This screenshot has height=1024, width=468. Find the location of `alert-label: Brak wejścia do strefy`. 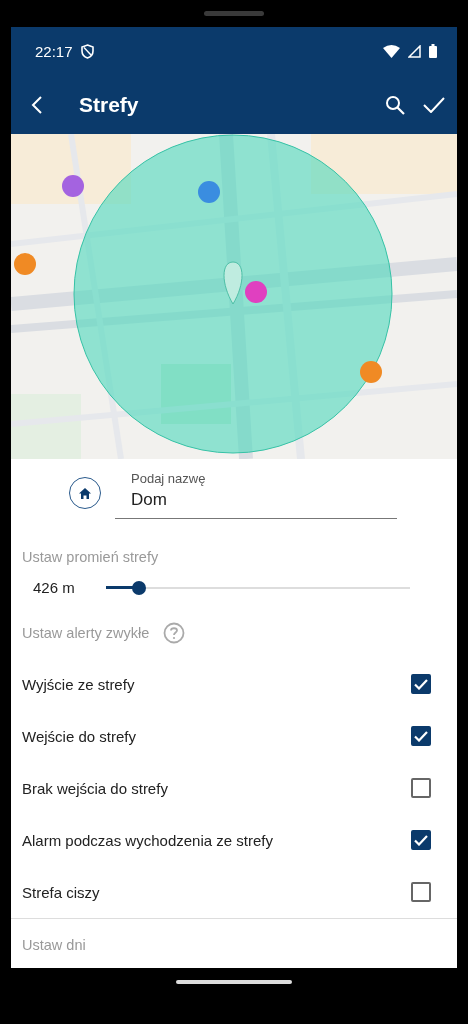

alert-label: Brak wejścia do strefy is located at coordinates (95, 788).